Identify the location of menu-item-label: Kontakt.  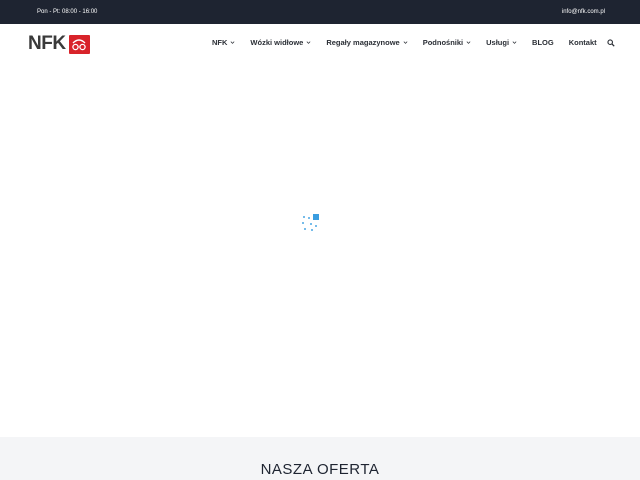
(582, 42).